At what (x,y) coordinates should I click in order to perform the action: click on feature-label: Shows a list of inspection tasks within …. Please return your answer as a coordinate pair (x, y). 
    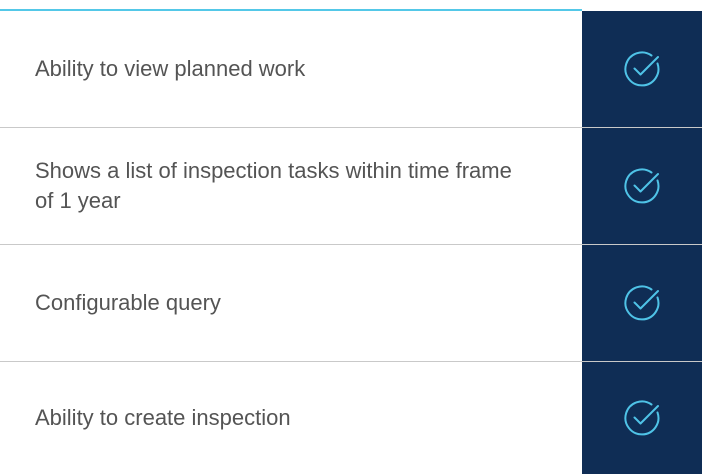
    Looking at the image, I should click on (273, 185).